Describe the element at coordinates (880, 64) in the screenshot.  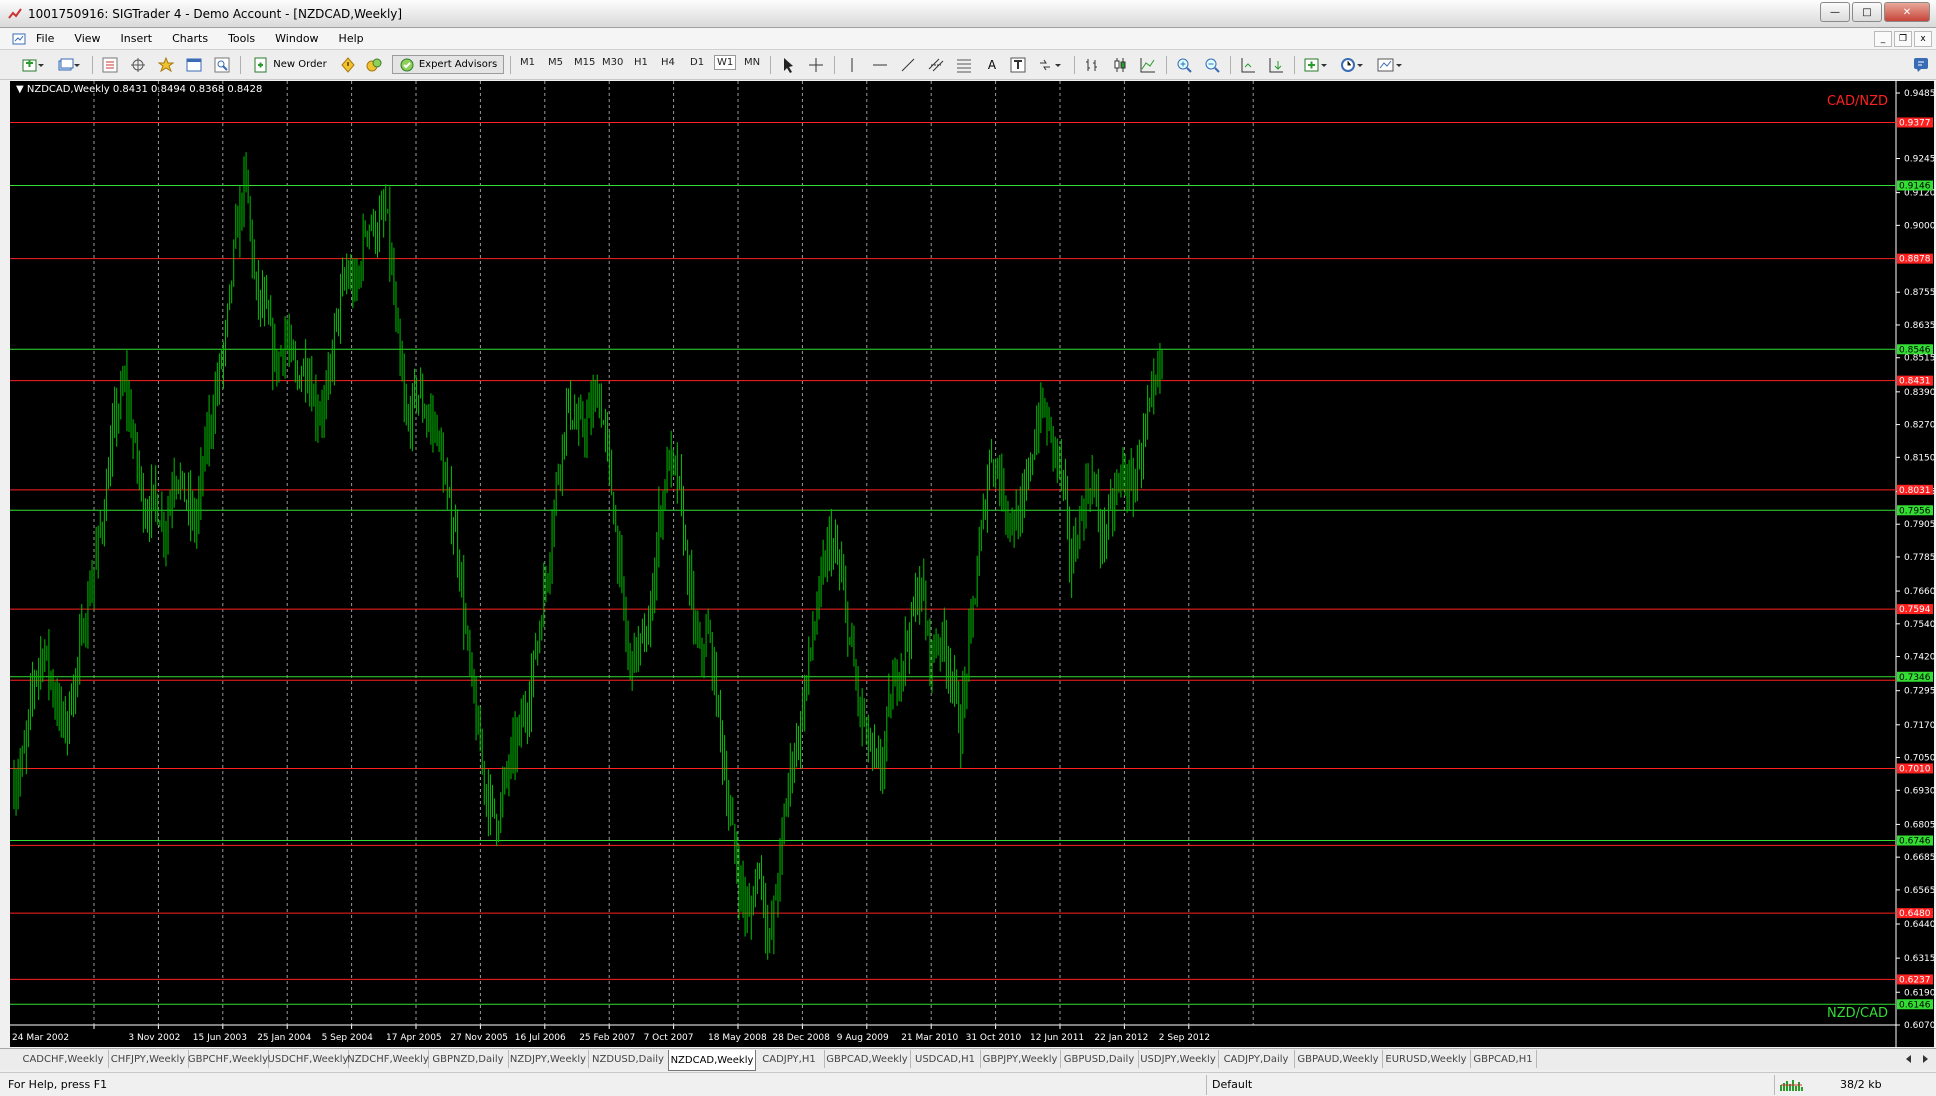
I see `horizontal-line-tool` at that location.